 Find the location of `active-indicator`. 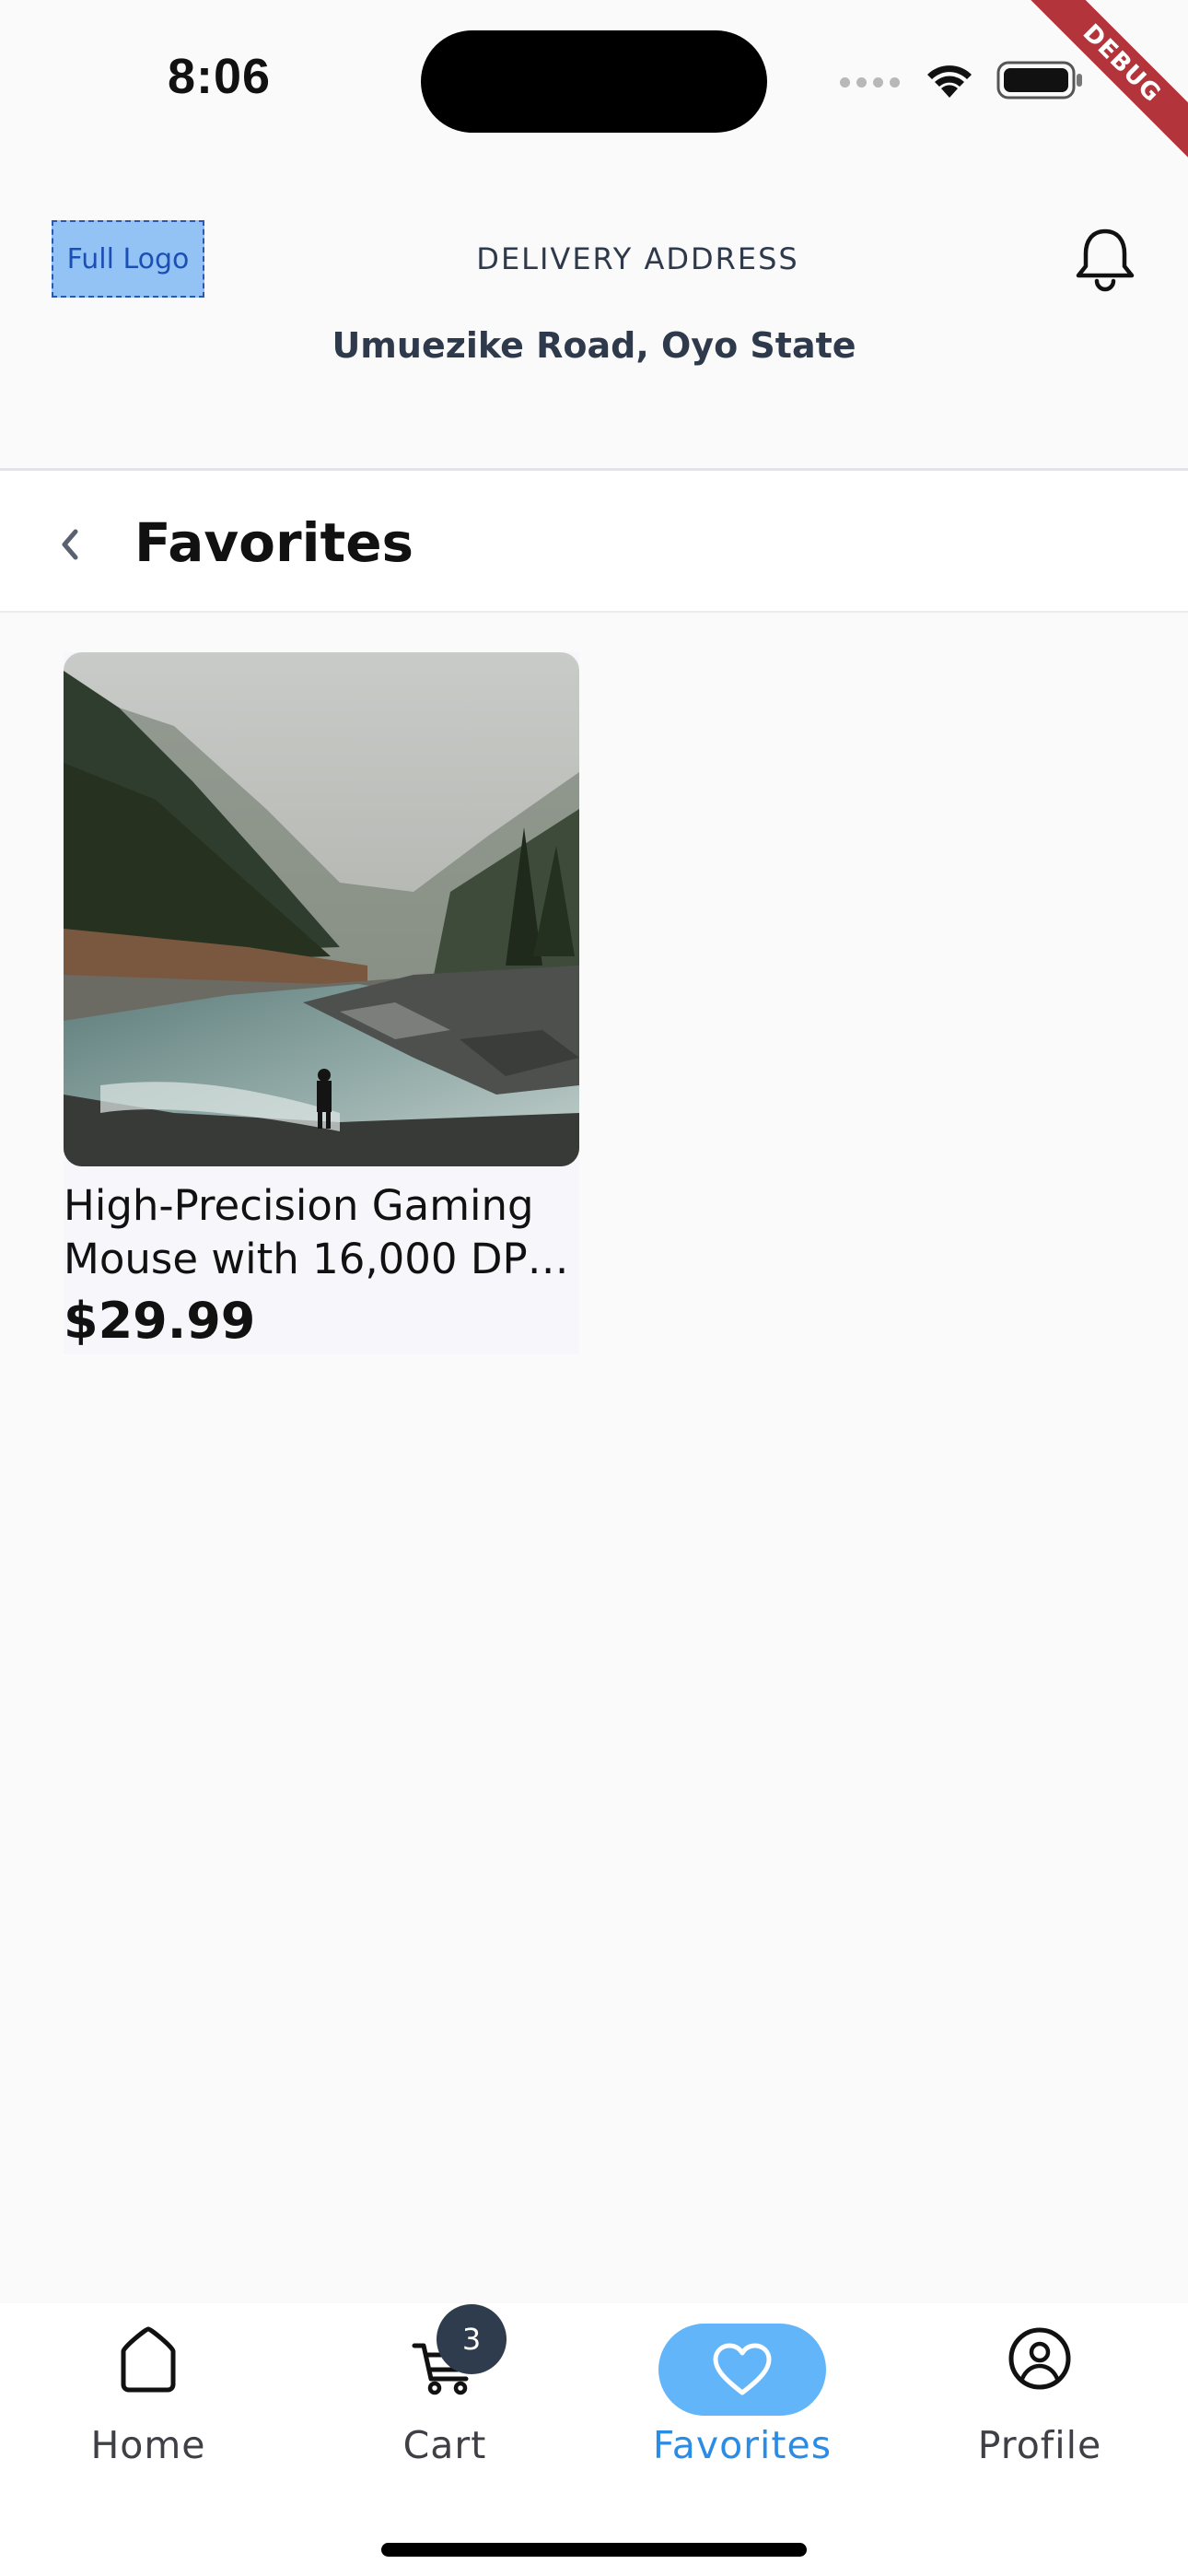

active-indicator is located at coordinates (742, 2370).